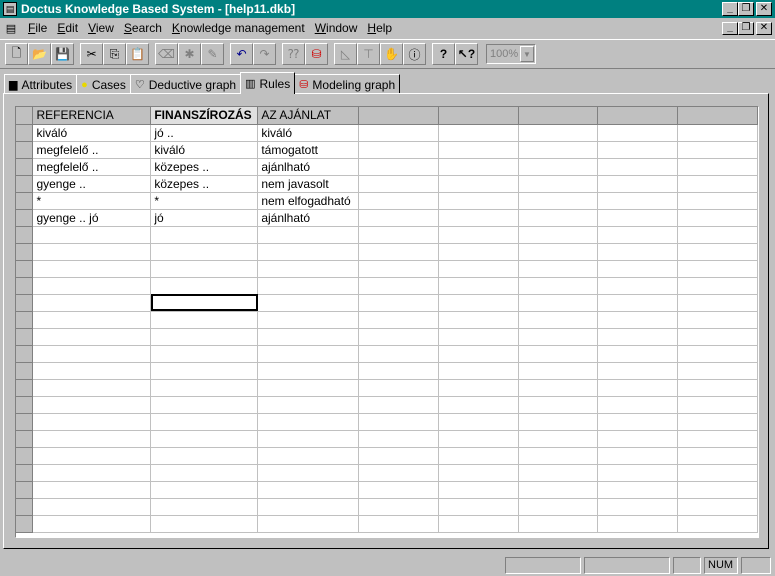 This screenshot has height=576, width=775. Describe the element at coordinates (264, 54) in the screenshot. I see `redo-icon: ↷` at that location.